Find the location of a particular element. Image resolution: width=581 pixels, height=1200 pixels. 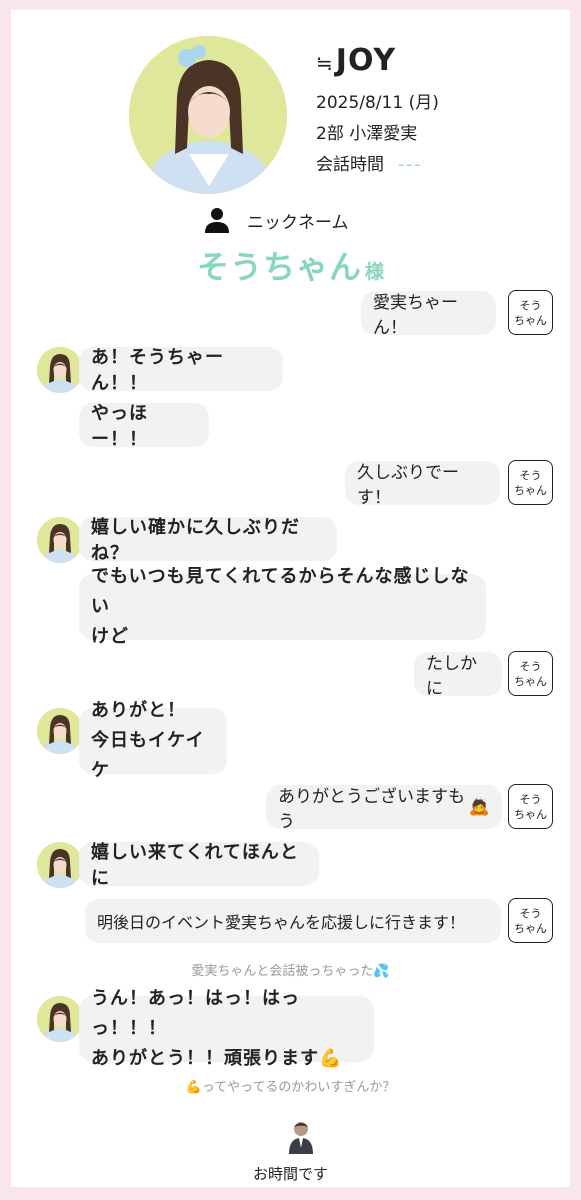

session-member: 2部 小澤愛実 is located at coordinates (367, 134).